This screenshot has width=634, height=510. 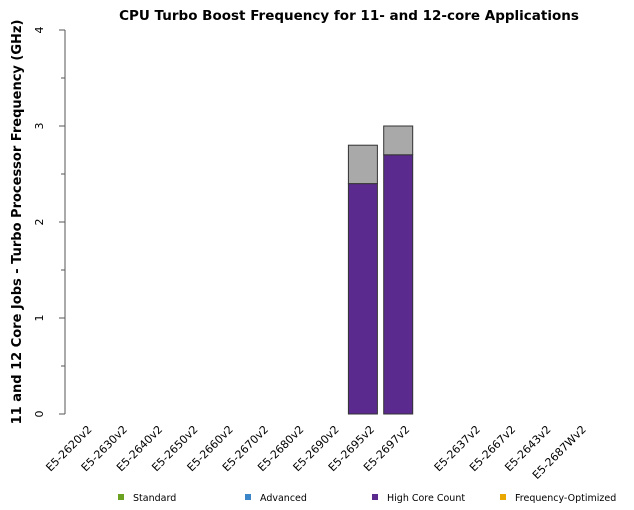 I want to click on y-tick-label: 0, so click(x=39, y=414).